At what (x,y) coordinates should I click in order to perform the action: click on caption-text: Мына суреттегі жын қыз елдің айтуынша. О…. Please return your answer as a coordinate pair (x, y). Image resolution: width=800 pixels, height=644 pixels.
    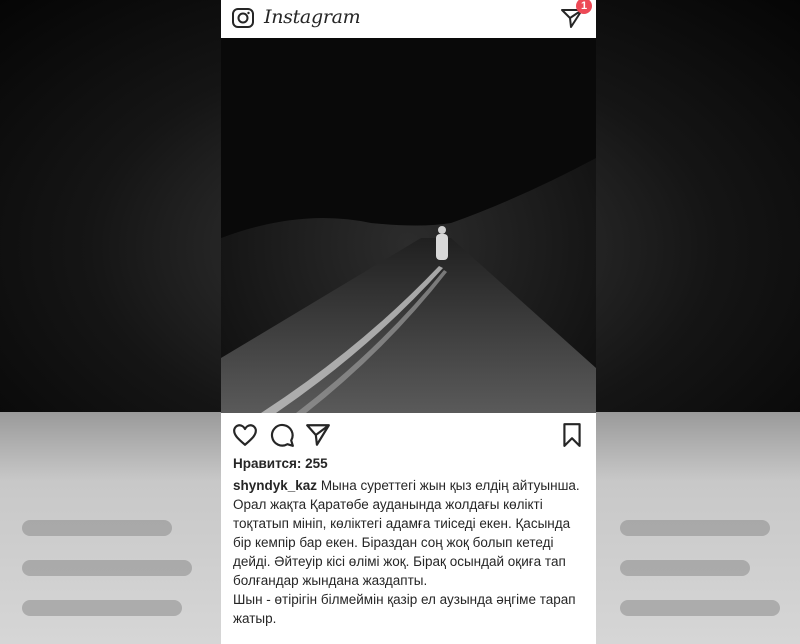
    Looking at the image, I should click on (406, 533).